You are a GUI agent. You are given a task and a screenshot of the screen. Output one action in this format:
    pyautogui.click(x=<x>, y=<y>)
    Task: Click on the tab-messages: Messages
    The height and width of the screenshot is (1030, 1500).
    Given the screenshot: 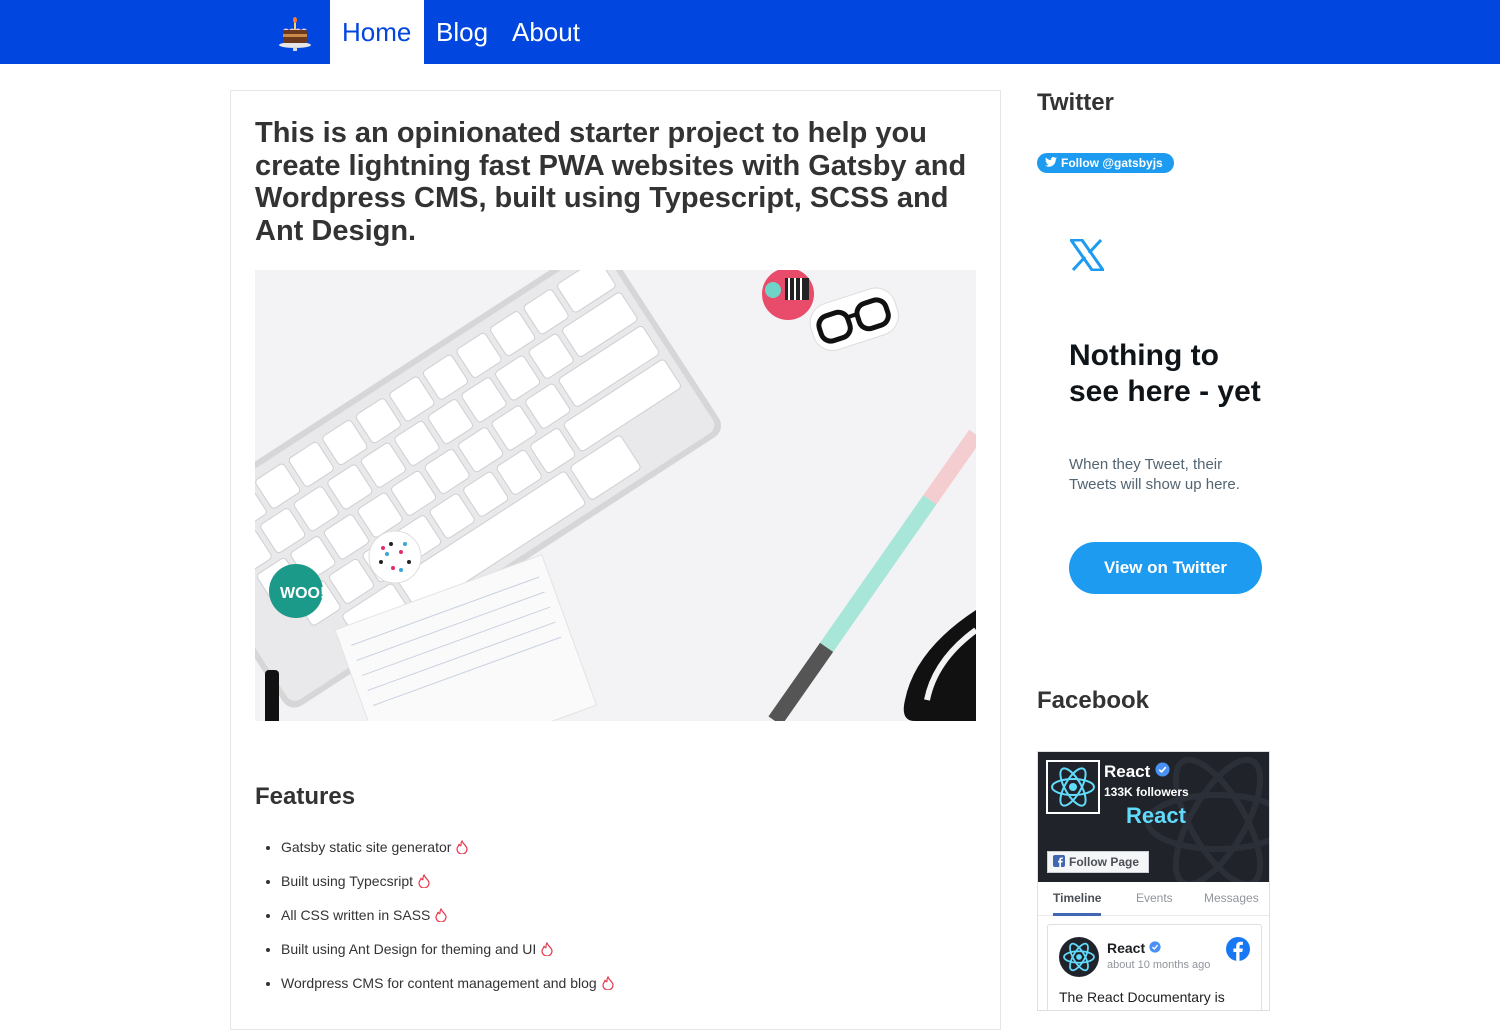 What is the action you would take?
    pyautogui.click(x=1231, y=899)
    